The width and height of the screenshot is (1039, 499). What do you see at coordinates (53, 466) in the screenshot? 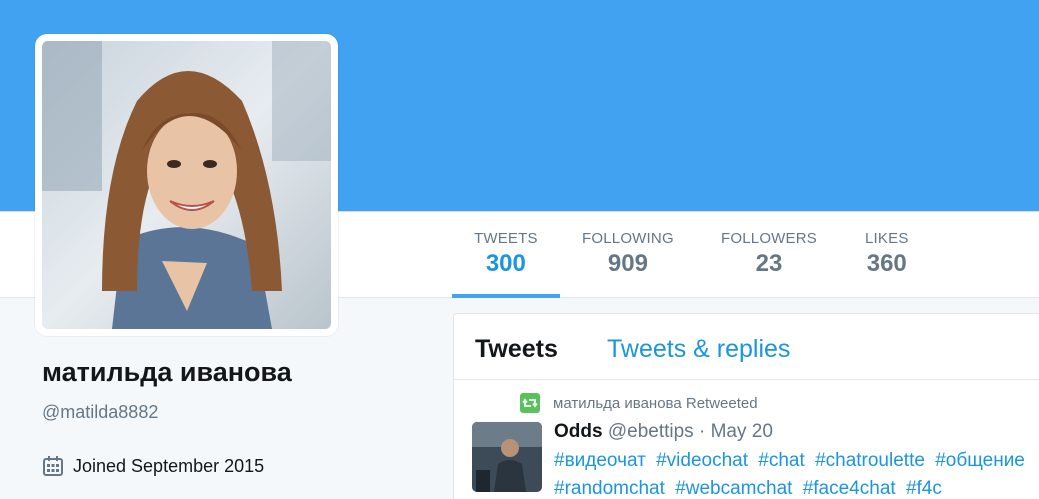
I see `calendar-icon` at bounding box center [53, 466].